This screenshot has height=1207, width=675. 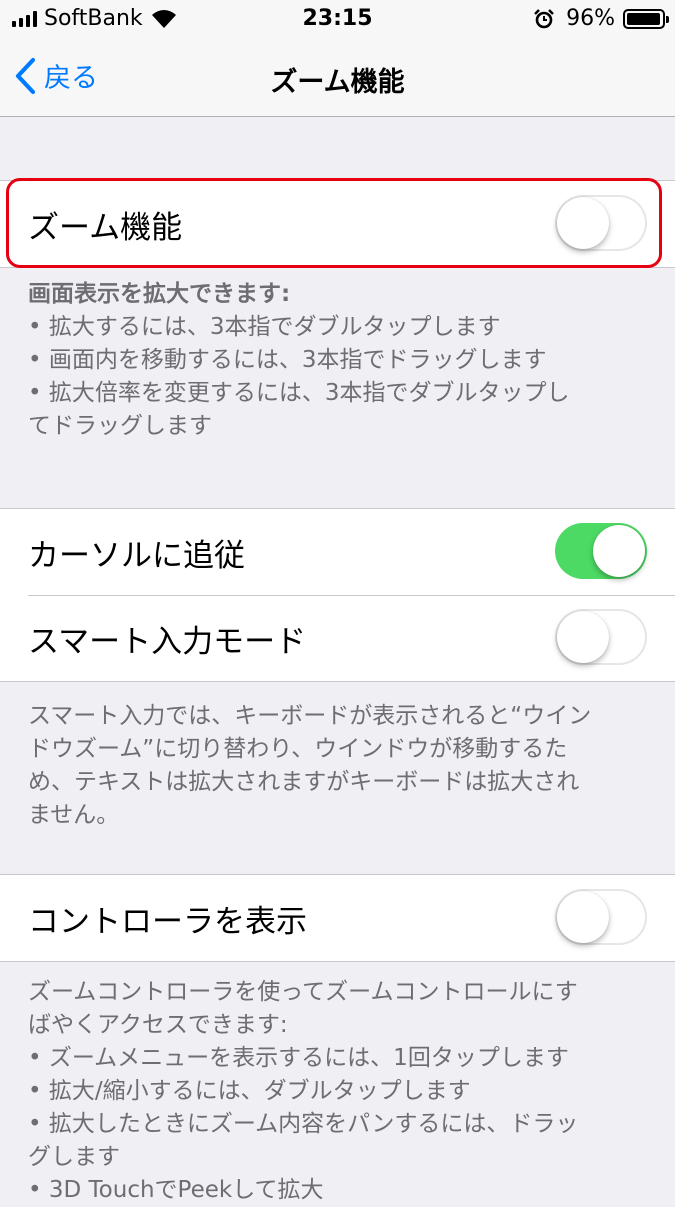 I want to click on controller-footer-line: ばやくアクセスできます:, so click(x=158, y=1025).